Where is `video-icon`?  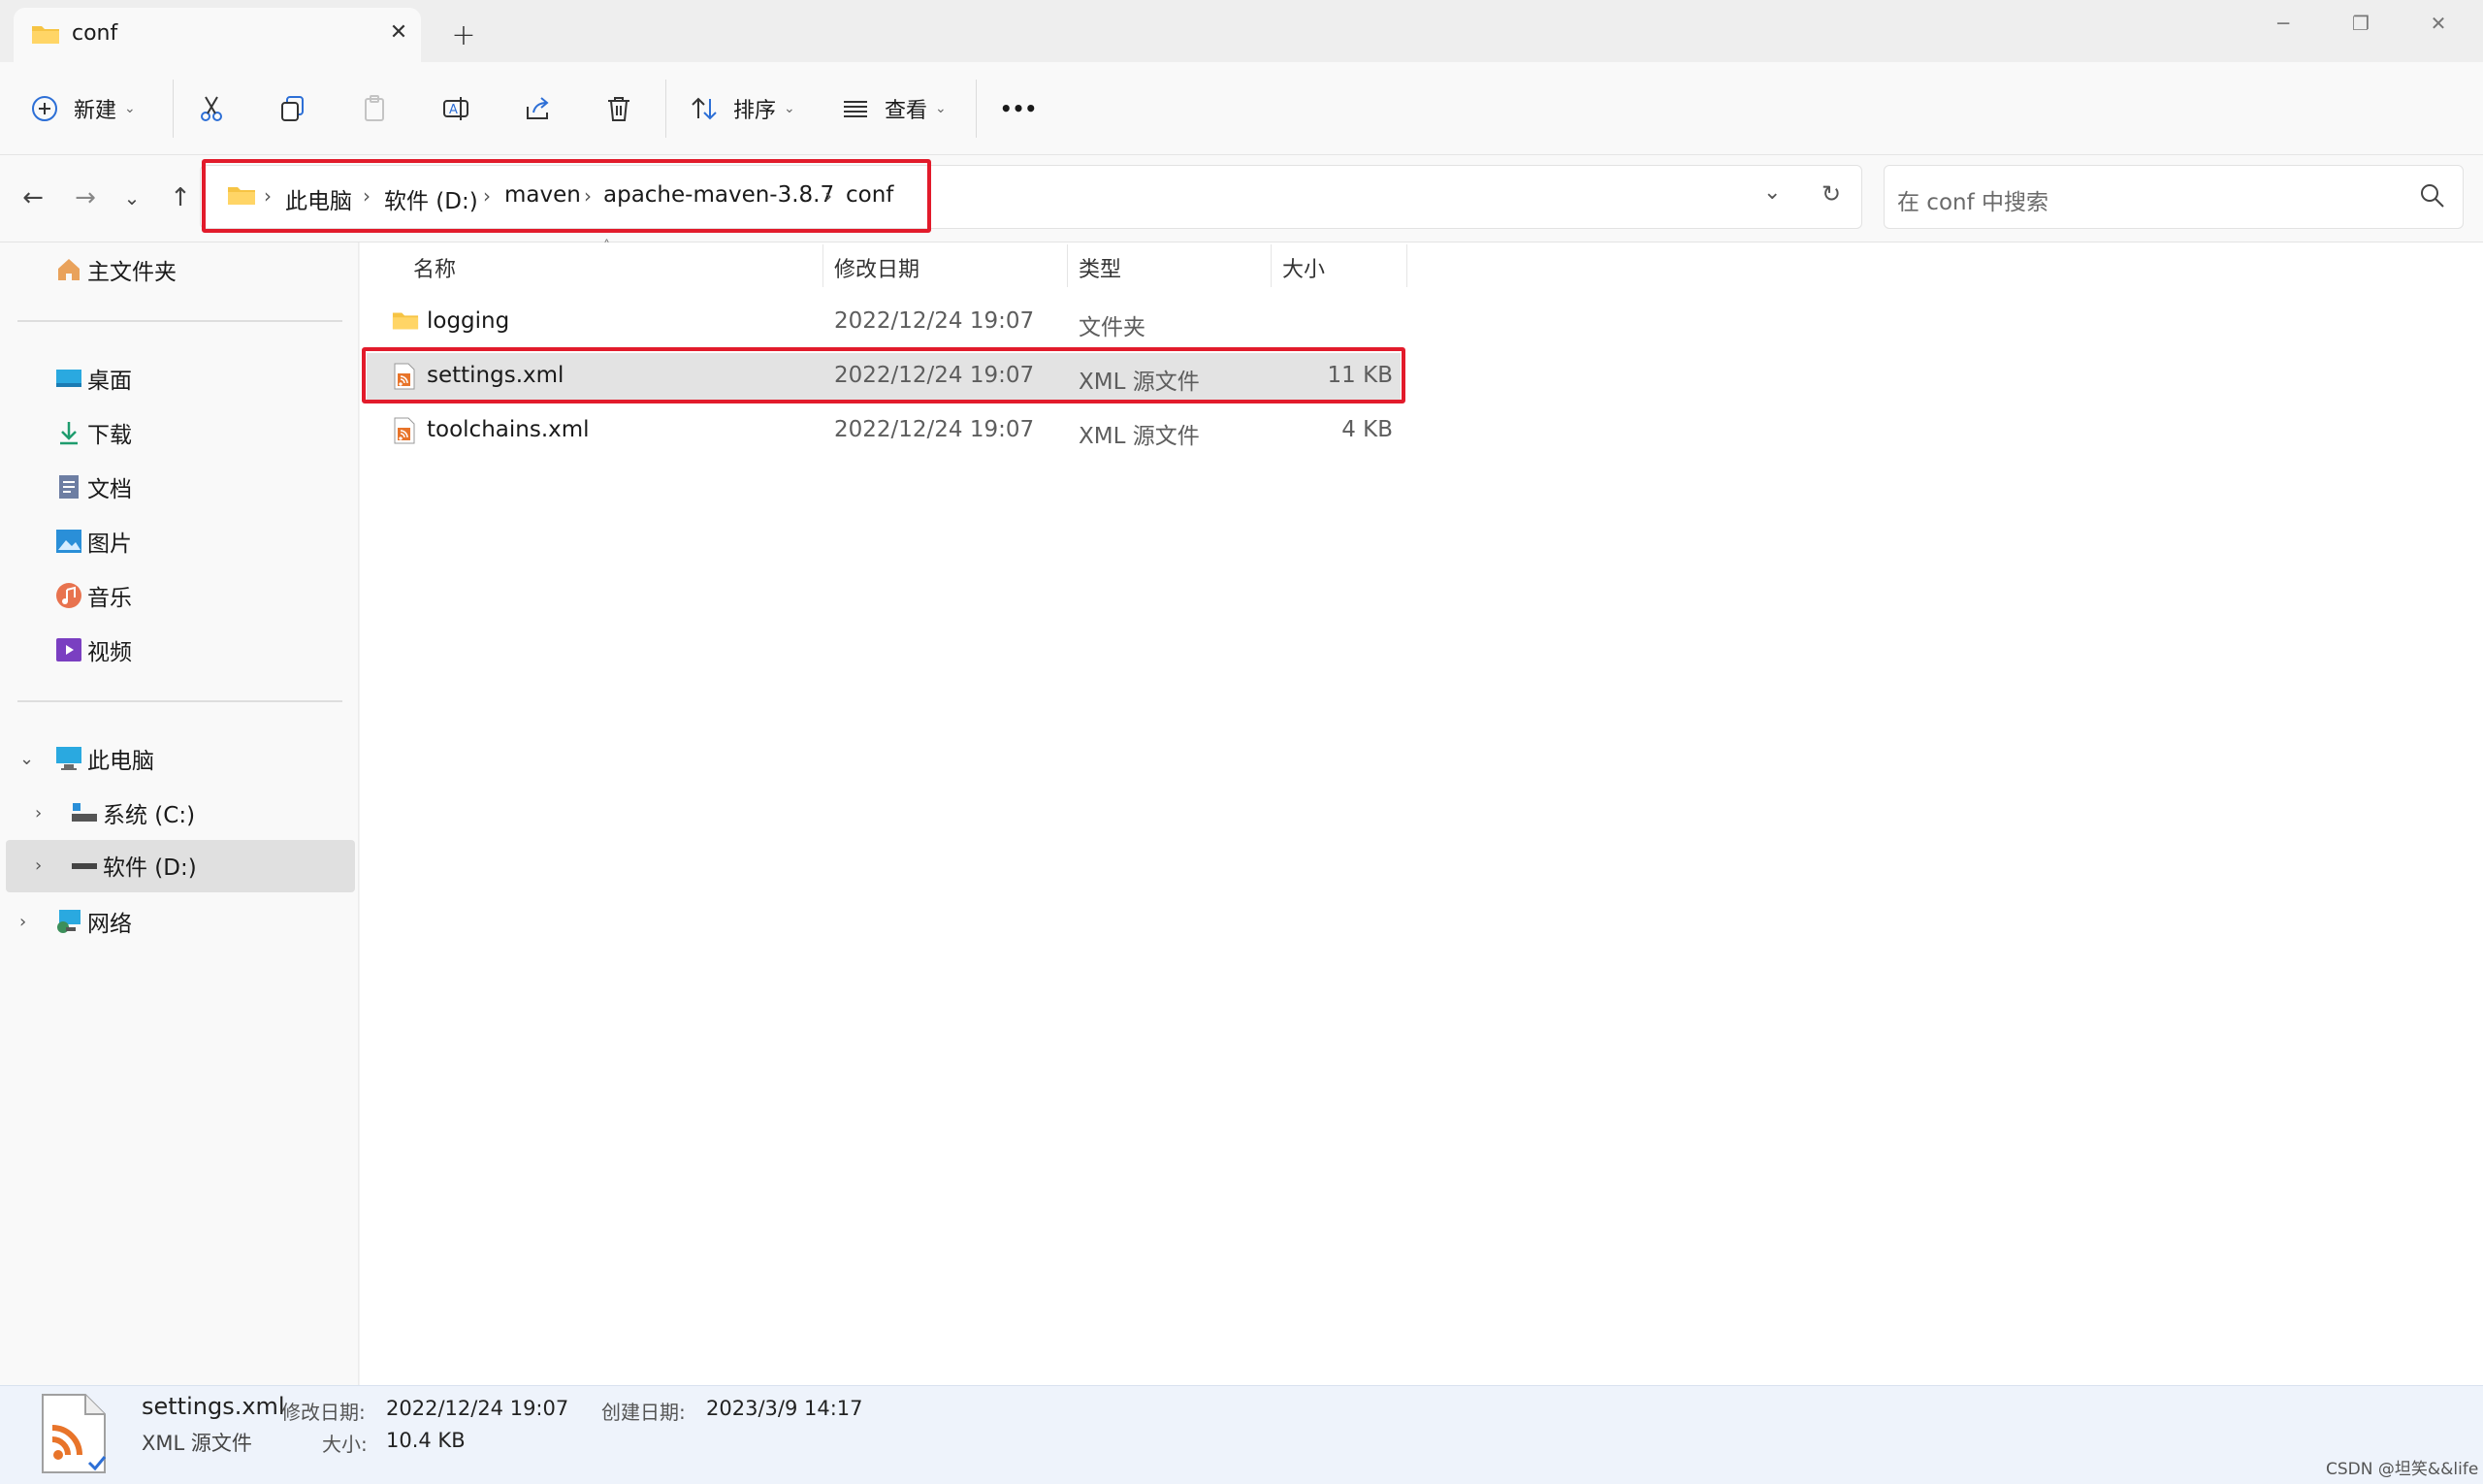 video-icon is located at coordinates (69, 649).